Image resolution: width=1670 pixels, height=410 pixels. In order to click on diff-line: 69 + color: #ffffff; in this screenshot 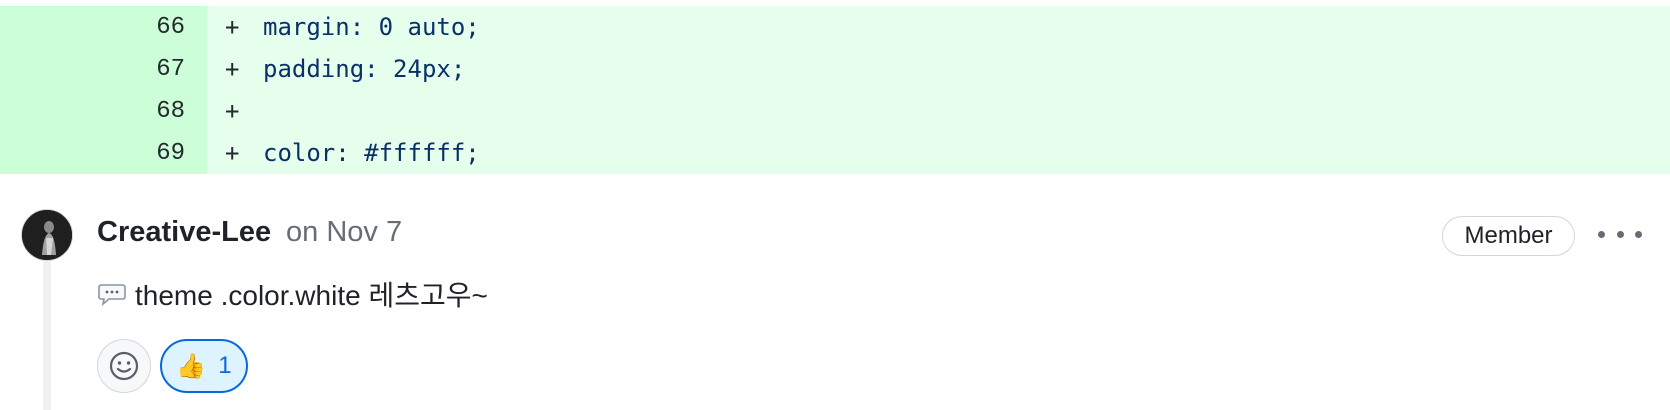, I will do `click(835, 153)`.